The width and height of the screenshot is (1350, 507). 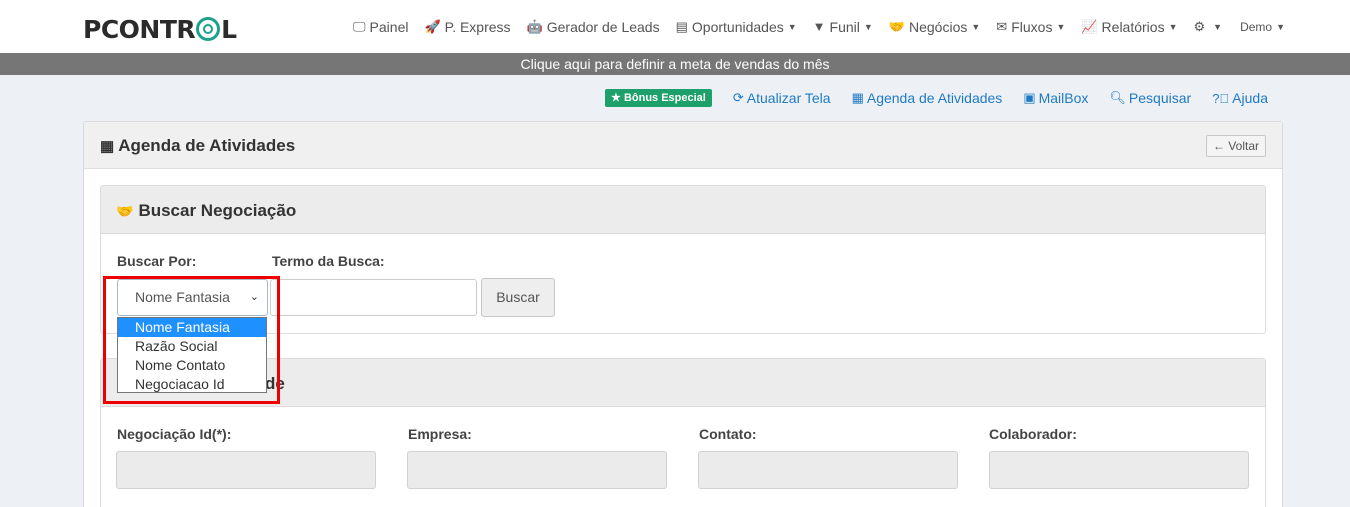 I want to click on search-deal-title: 🤝 Buscar Negociação, so click(x=206, y=211).